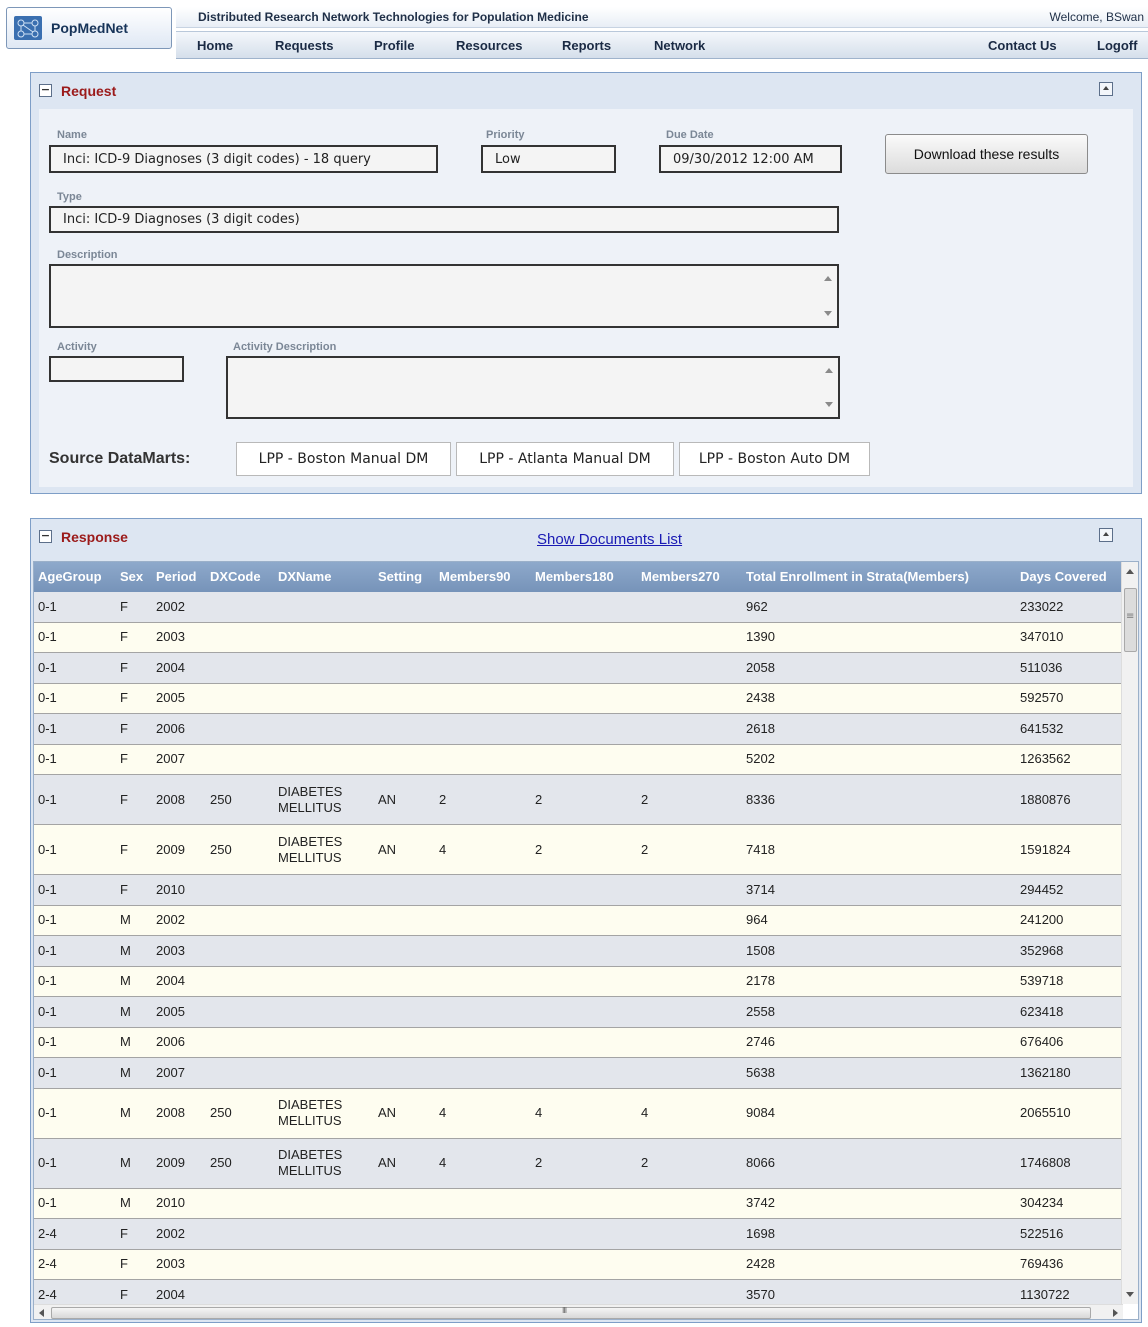 The height and width of the screenshot is (1327, 1148). Describe the element at coordinates (679, 45) in the screenshot. I see `nav-network: Network` at that location.